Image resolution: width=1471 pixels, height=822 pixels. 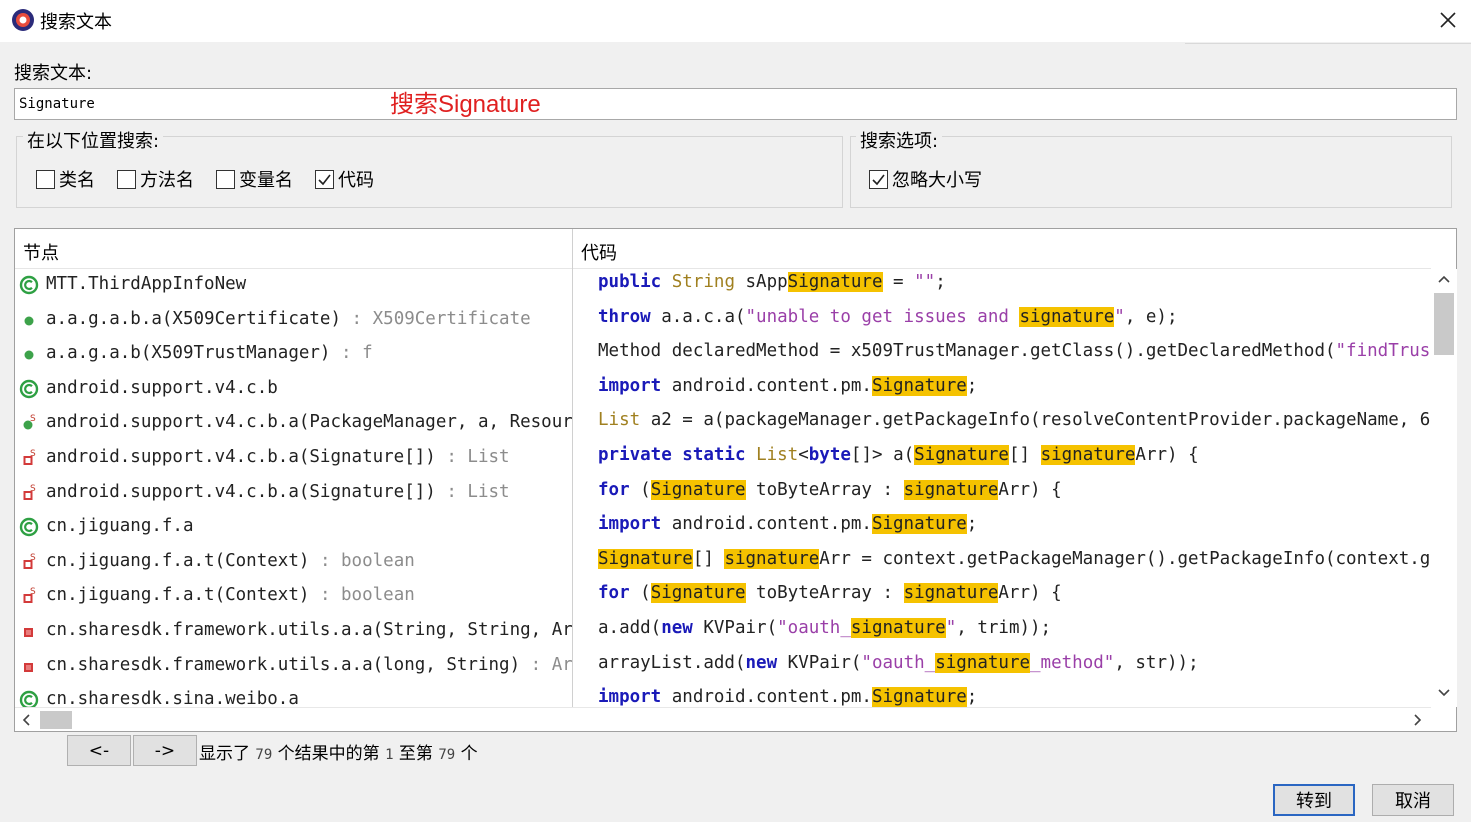 What do you see at coordinates (698, 316) in the screenshot?
I see `code-token: a.a.c.a(` at bounding box center [698, 316].